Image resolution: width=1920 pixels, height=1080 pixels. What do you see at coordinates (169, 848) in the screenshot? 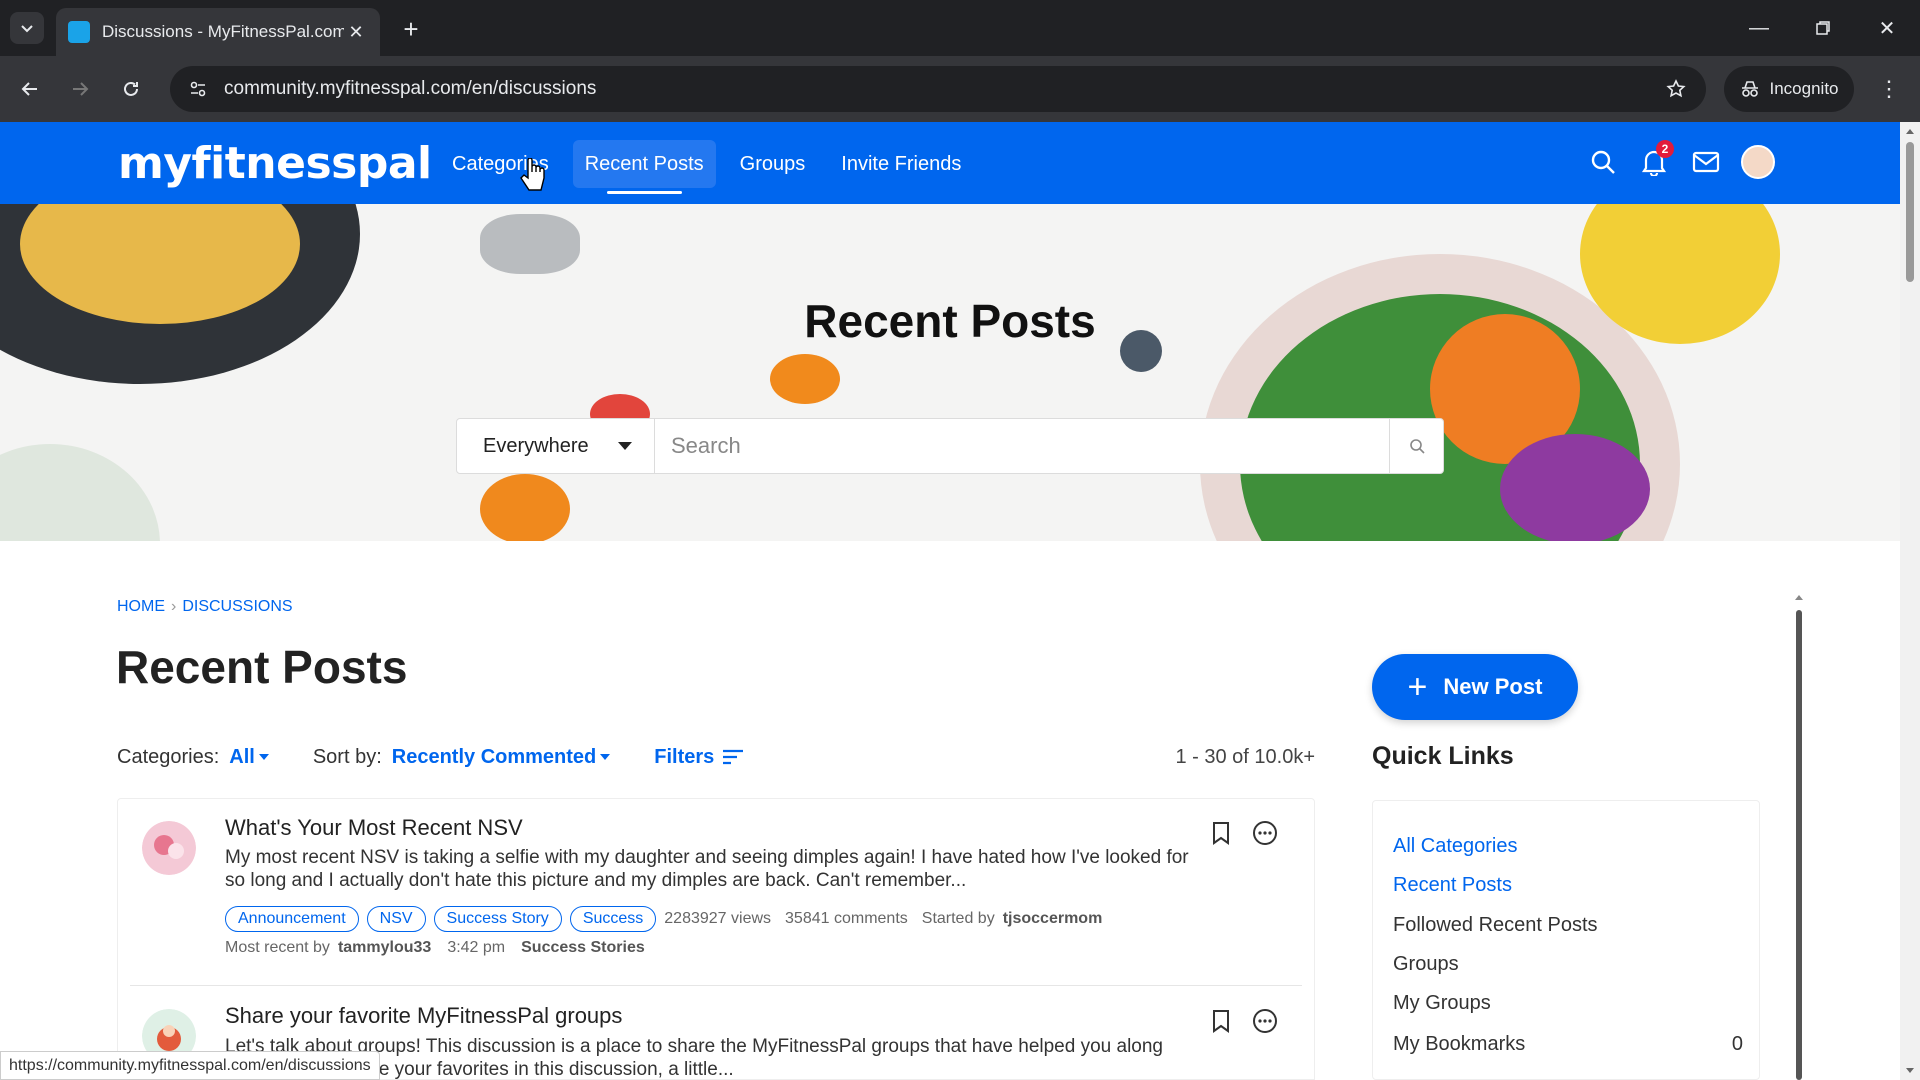
I see `avatar` at bounding box center [169, 848].